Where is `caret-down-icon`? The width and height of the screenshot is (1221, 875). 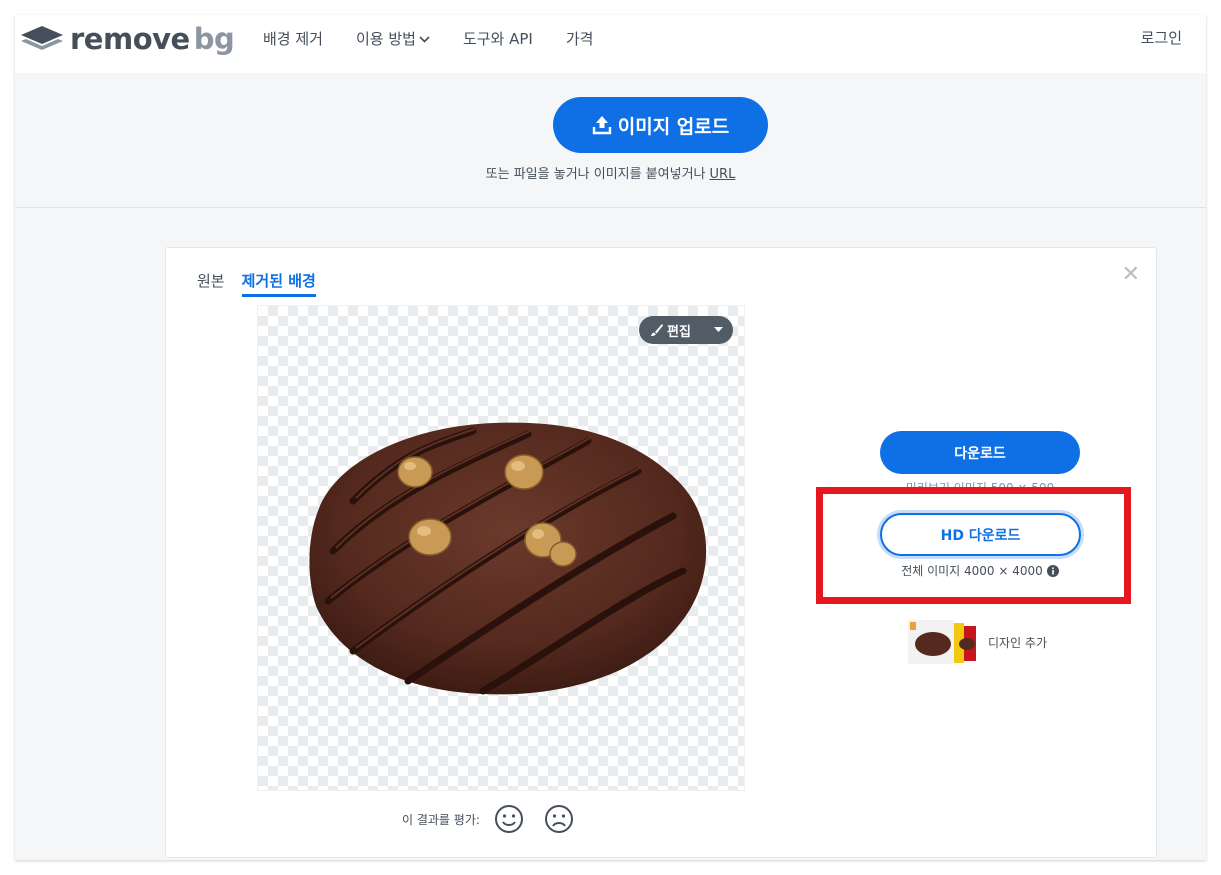
caret-down-icon is located at coordinates (718, 330).